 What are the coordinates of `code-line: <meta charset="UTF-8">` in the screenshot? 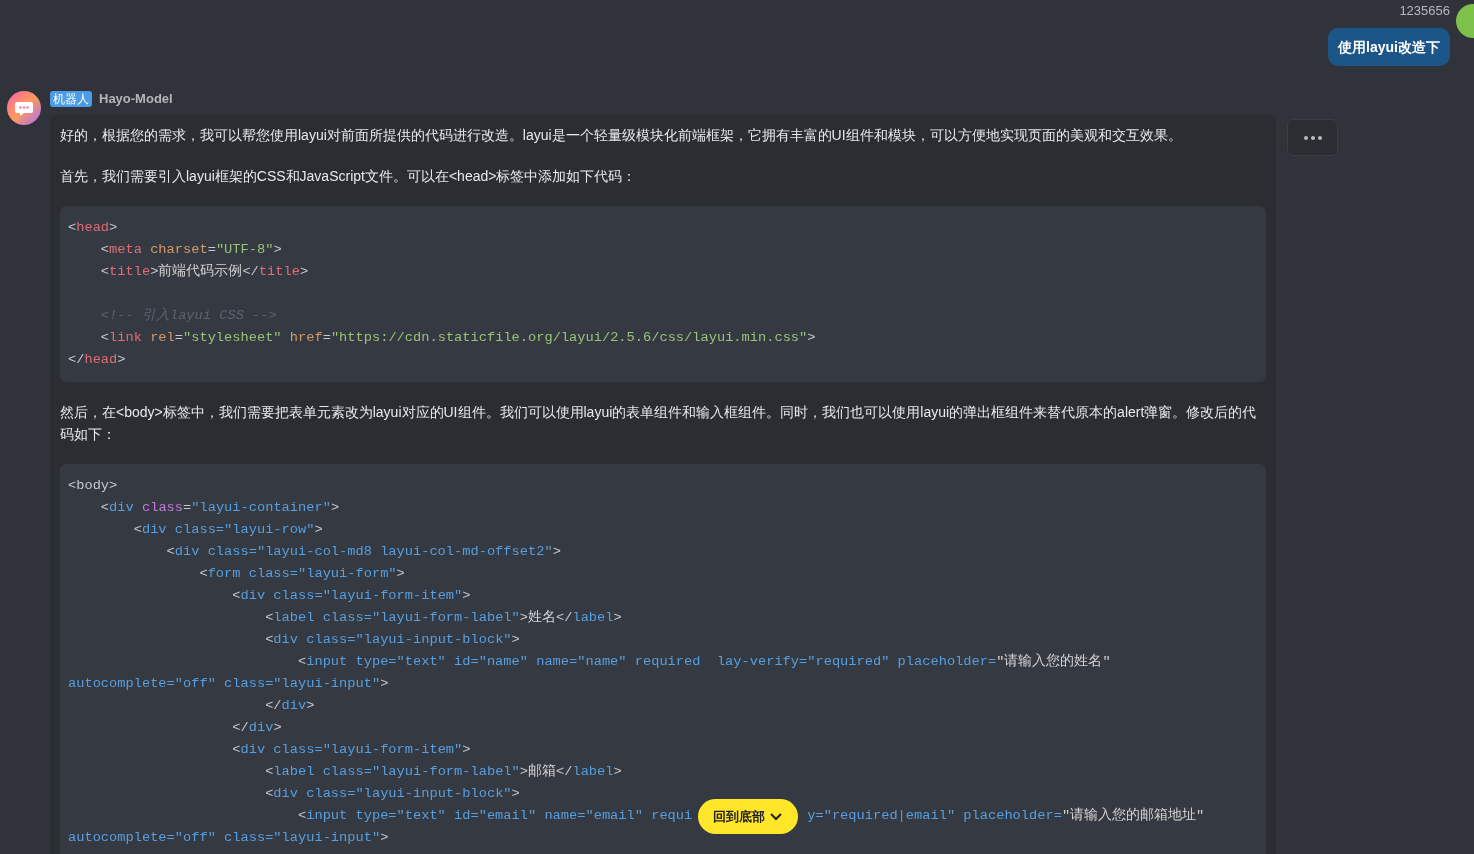 It's located at (190, 250).